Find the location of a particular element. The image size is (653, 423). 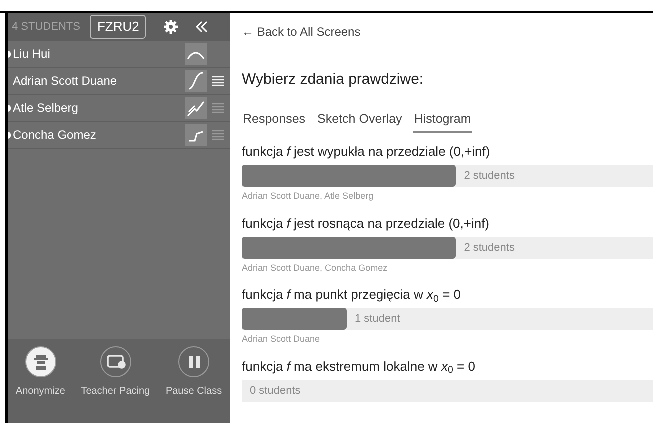

view-tab: Sketch Overlay is located at coordinates (360, 122).